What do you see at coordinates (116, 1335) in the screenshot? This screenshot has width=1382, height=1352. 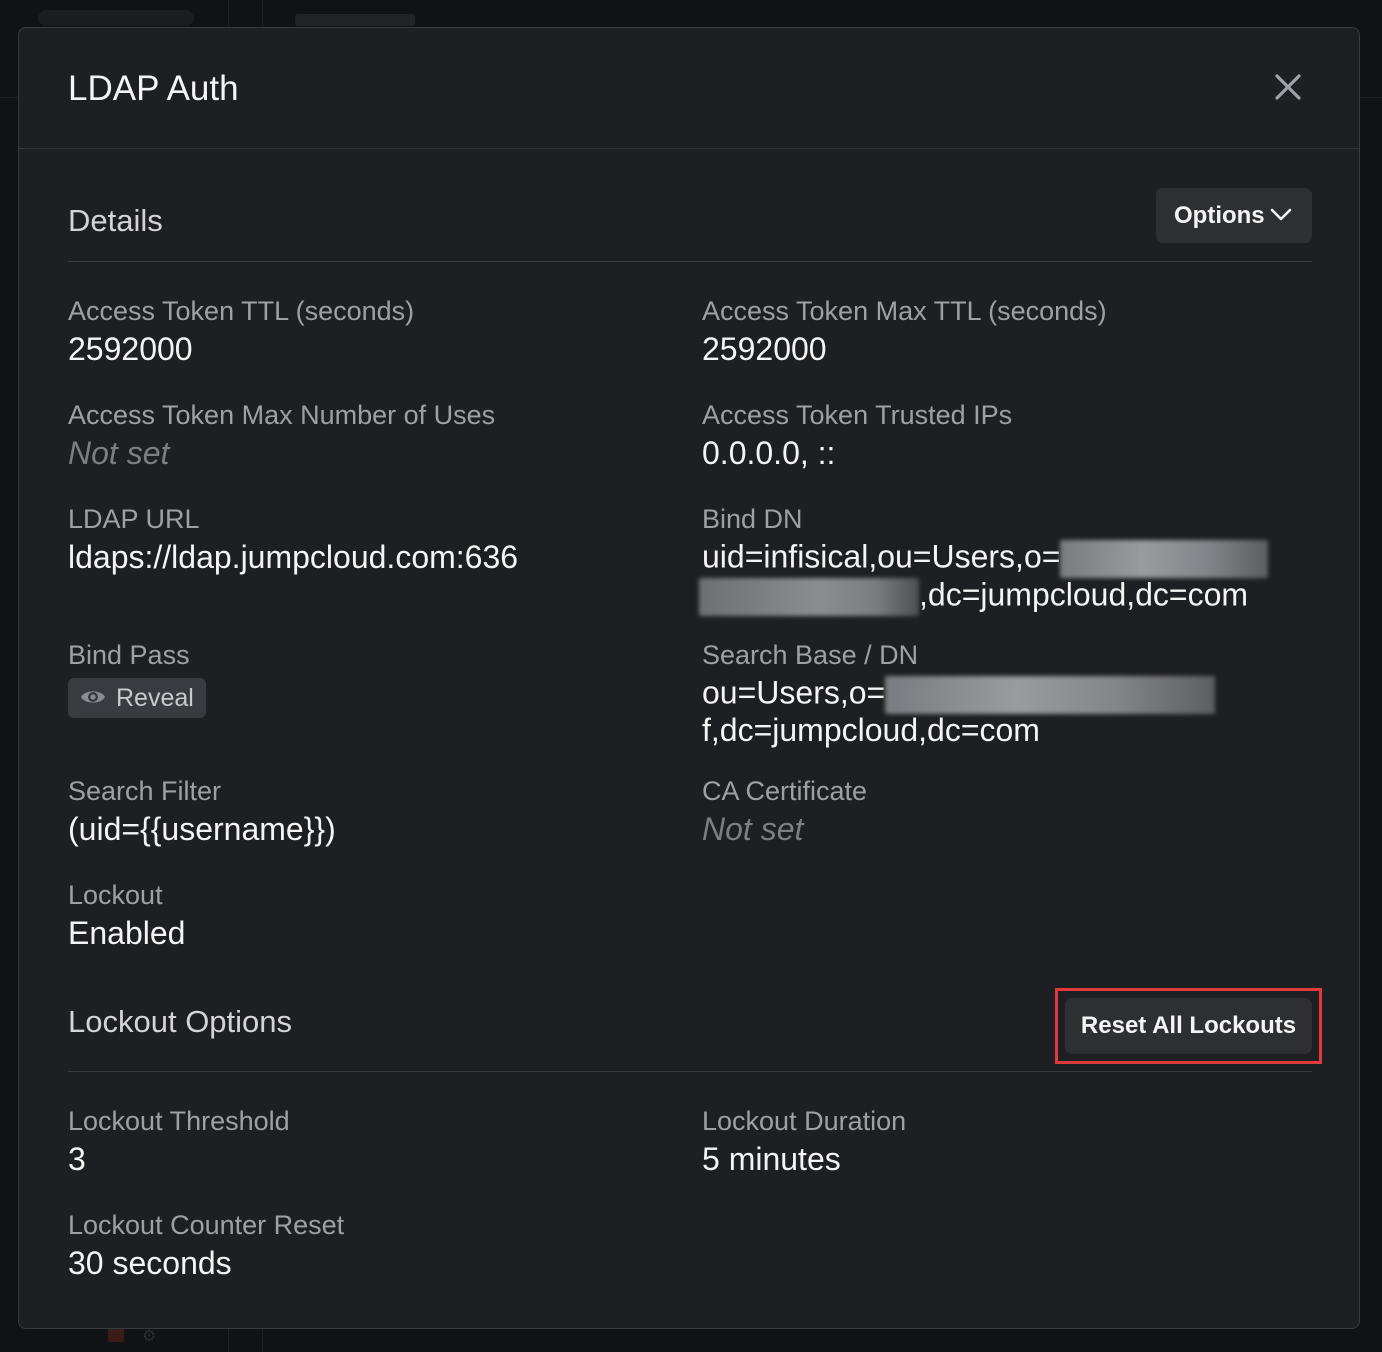 I see `background-badge-icon` at bounding box center [116, 1335].